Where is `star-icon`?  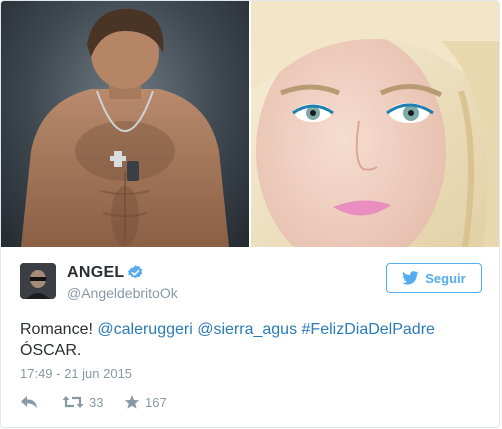 star-icon is located at coordinates (132, 402).